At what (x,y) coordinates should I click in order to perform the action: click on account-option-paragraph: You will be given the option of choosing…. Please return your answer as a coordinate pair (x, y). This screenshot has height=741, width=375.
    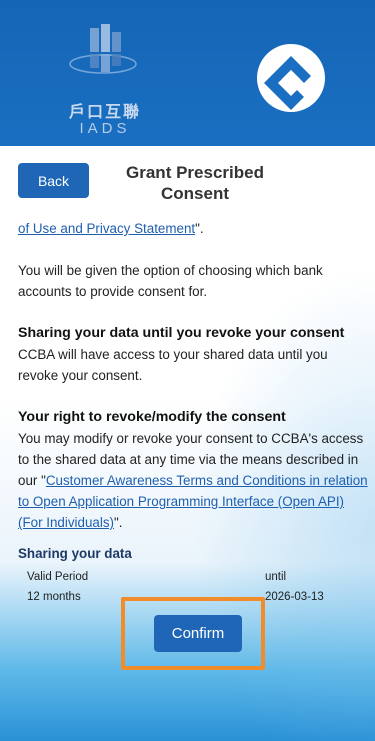
    Looking at the image, I should click on (170, 281).